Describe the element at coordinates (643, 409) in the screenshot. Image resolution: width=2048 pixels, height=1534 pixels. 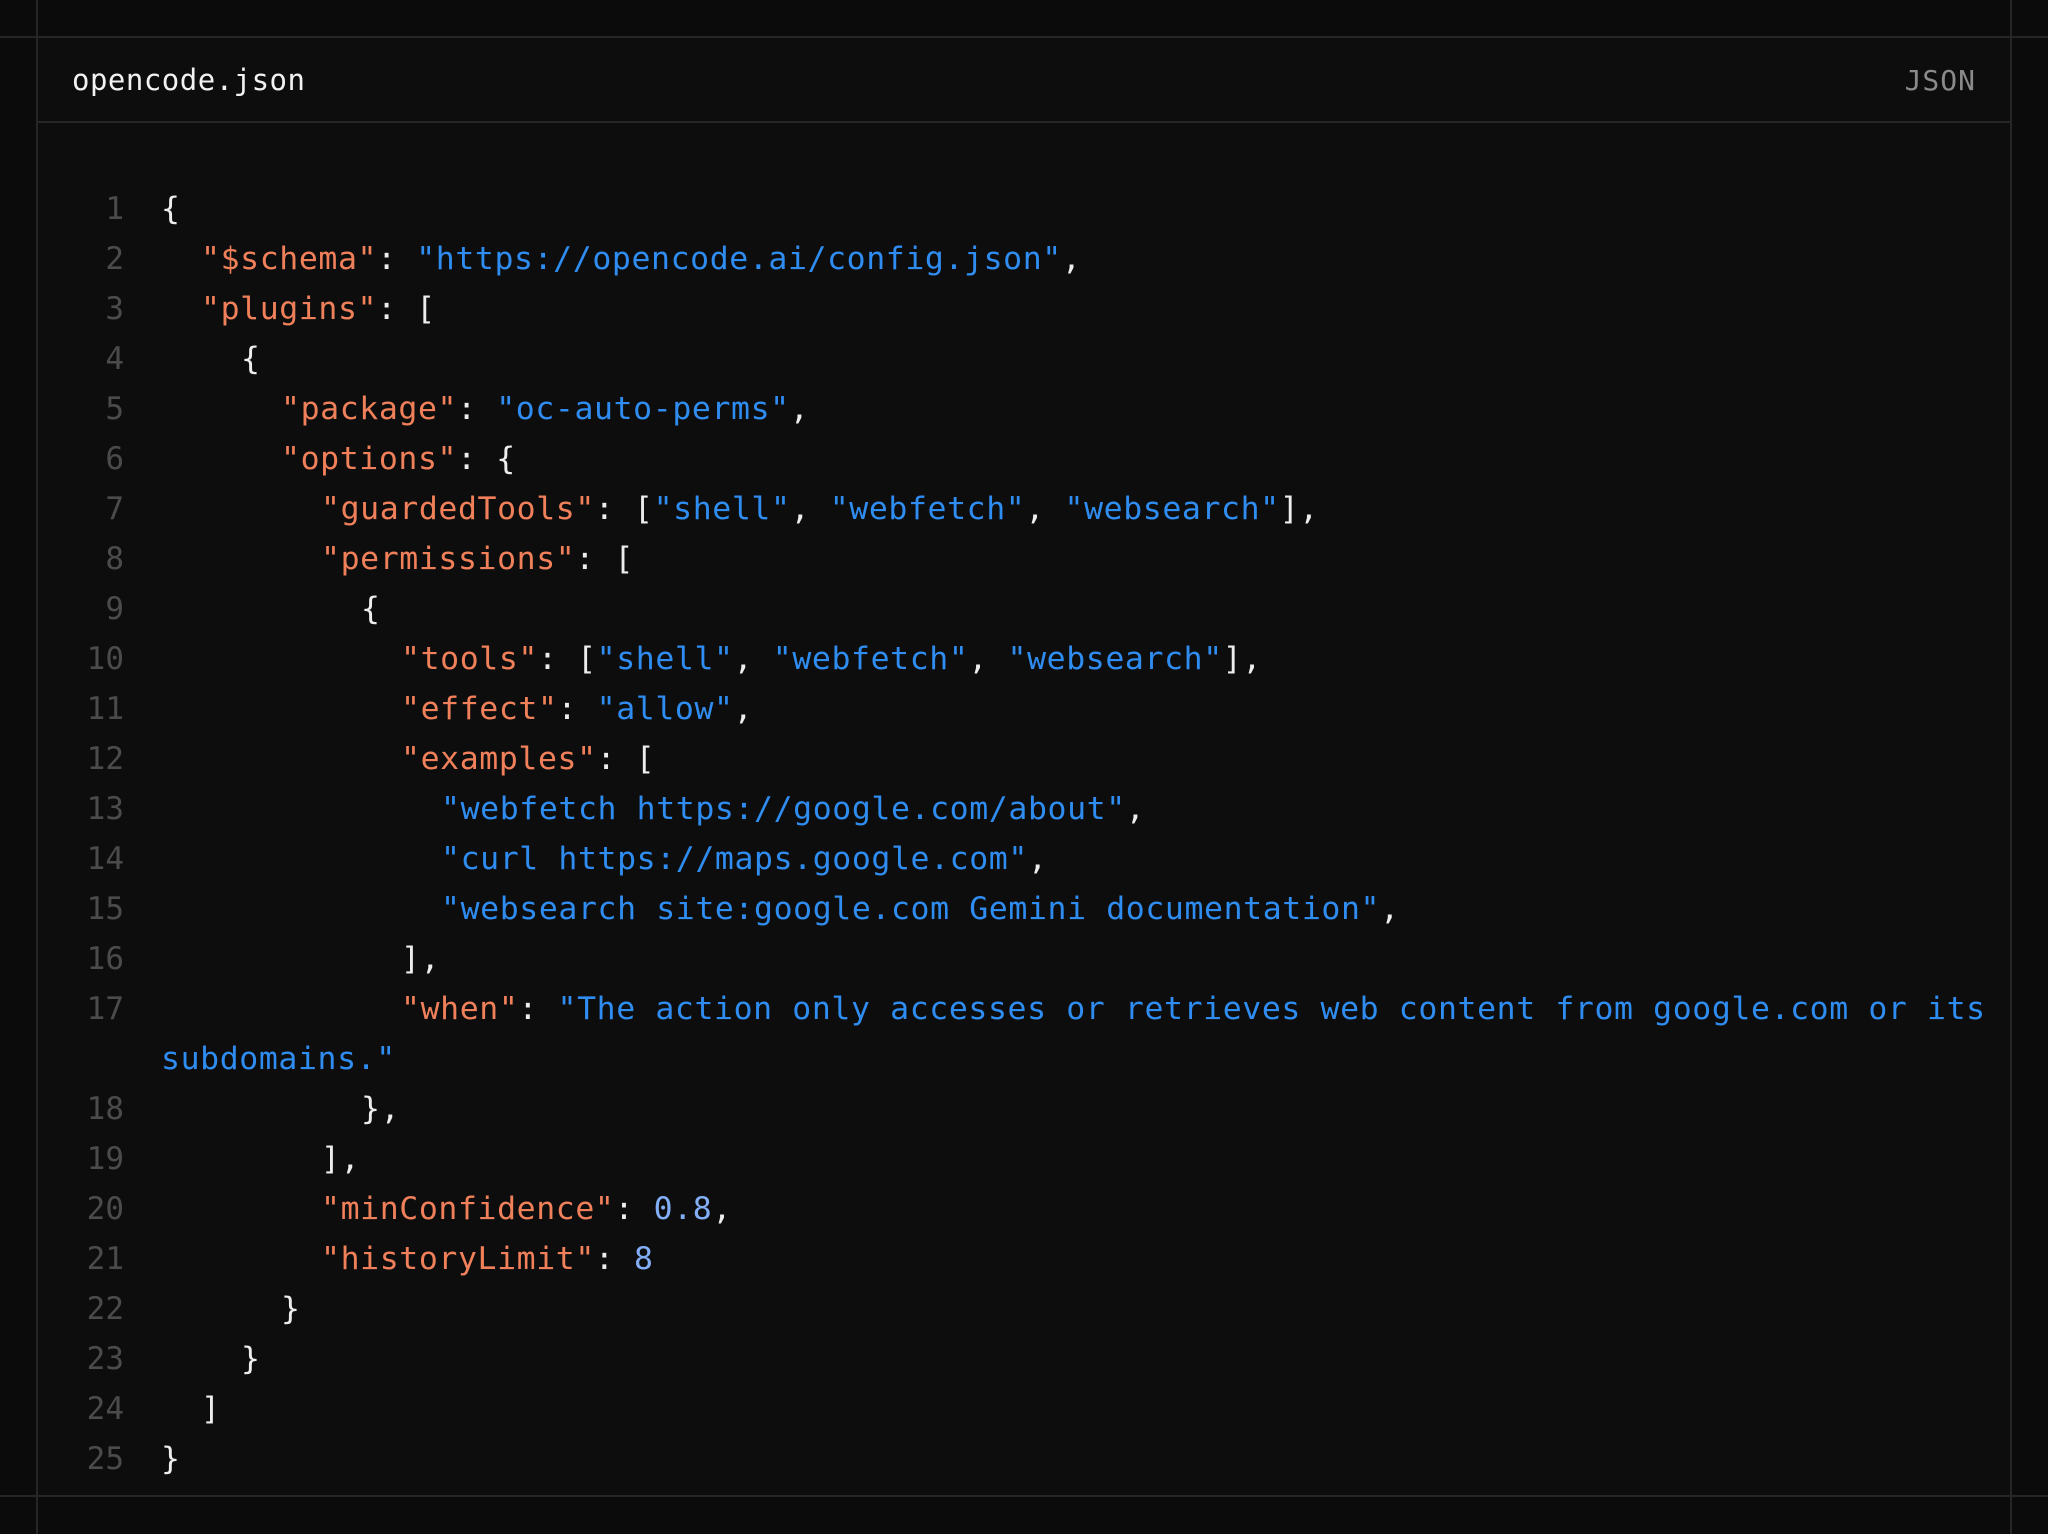
I see `json-string: "oc-auto-perms"` at that location.